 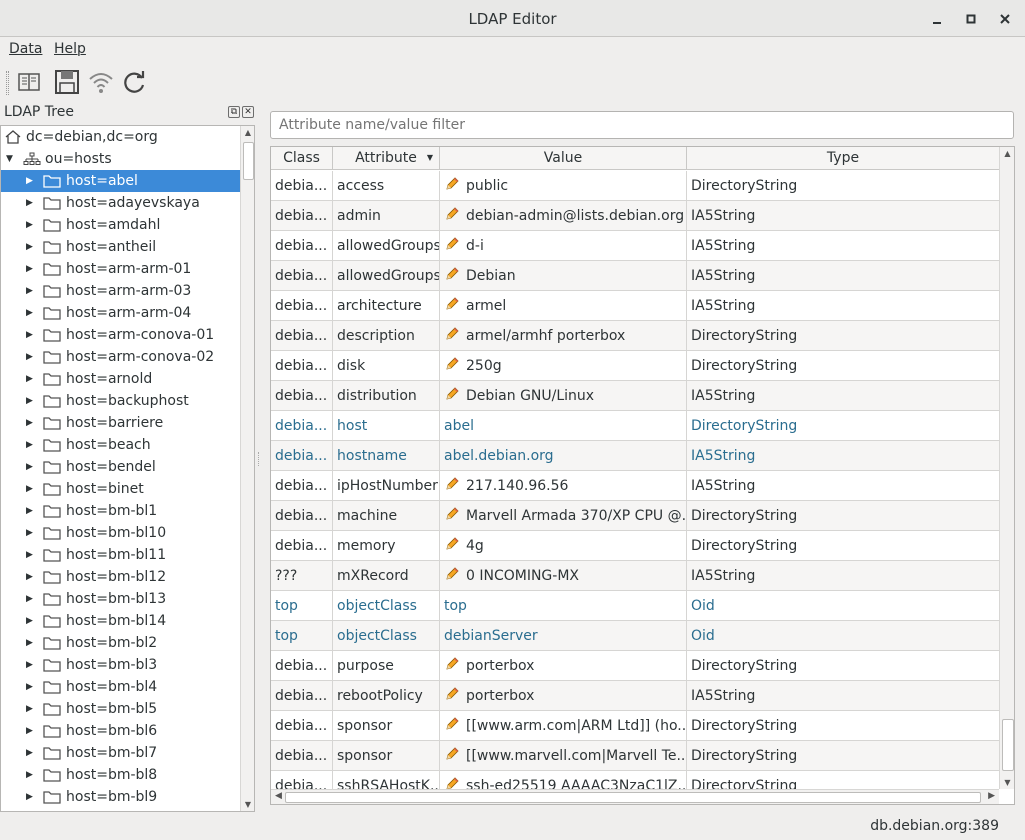 I want to click on table-scroll-thumb, so click(x=1008, y=745).